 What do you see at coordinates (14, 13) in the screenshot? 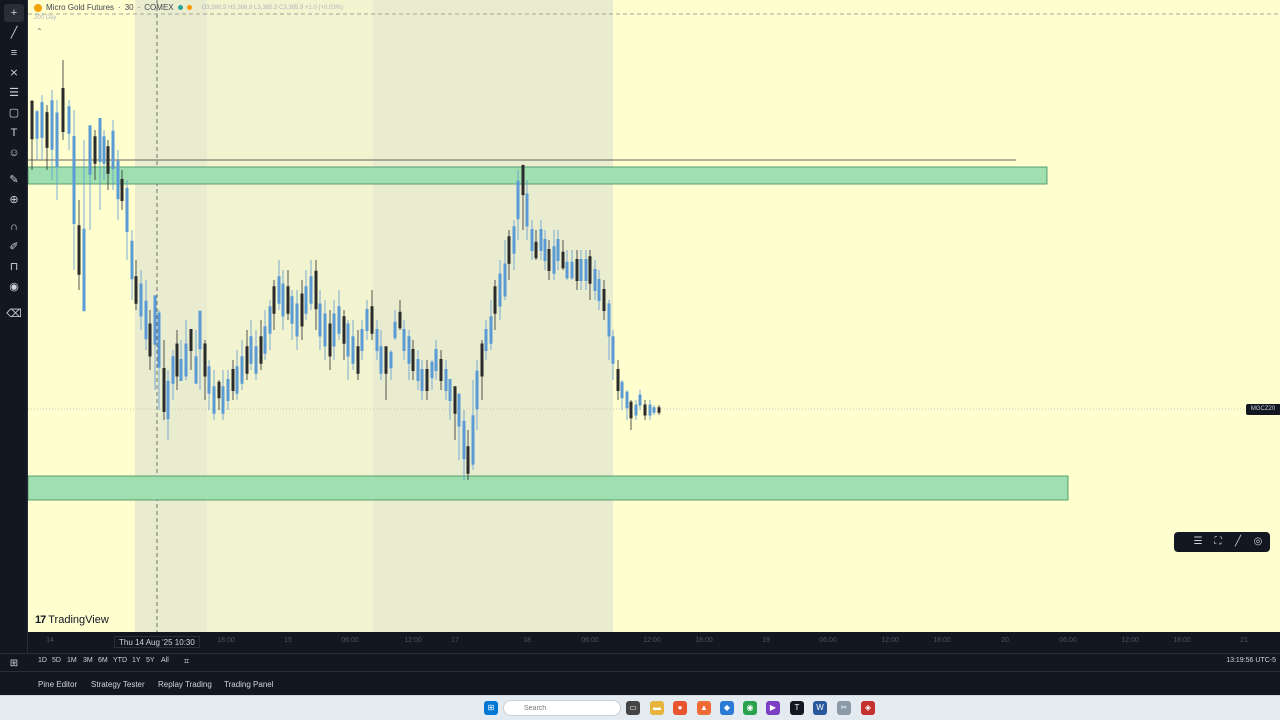
I see `crosshair-cursor-icon: +` at bounding box center [14, 13].